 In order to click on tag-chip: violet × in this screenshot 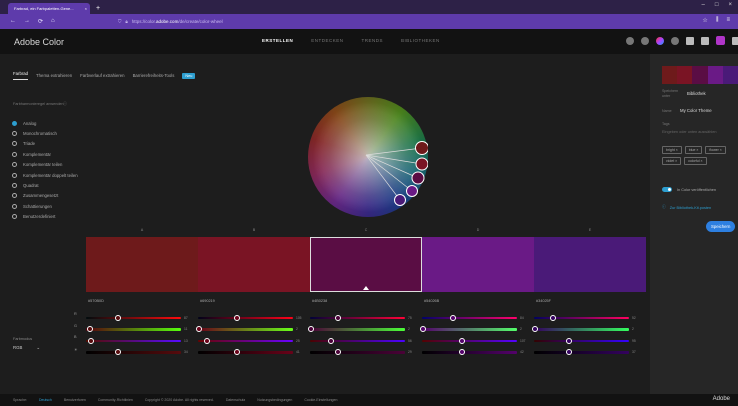, I will do `click(672, 161)`.